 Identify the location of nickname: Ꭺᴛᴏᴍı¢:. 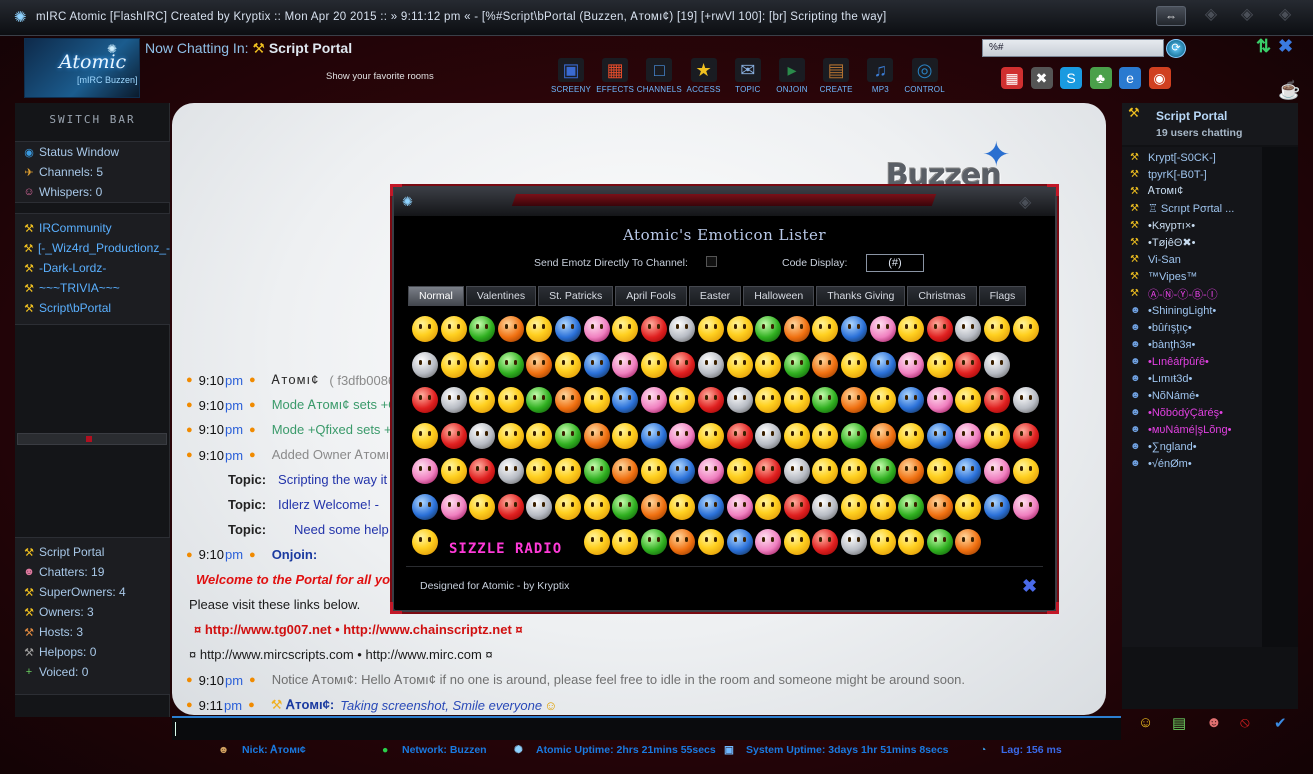
(310, 705).